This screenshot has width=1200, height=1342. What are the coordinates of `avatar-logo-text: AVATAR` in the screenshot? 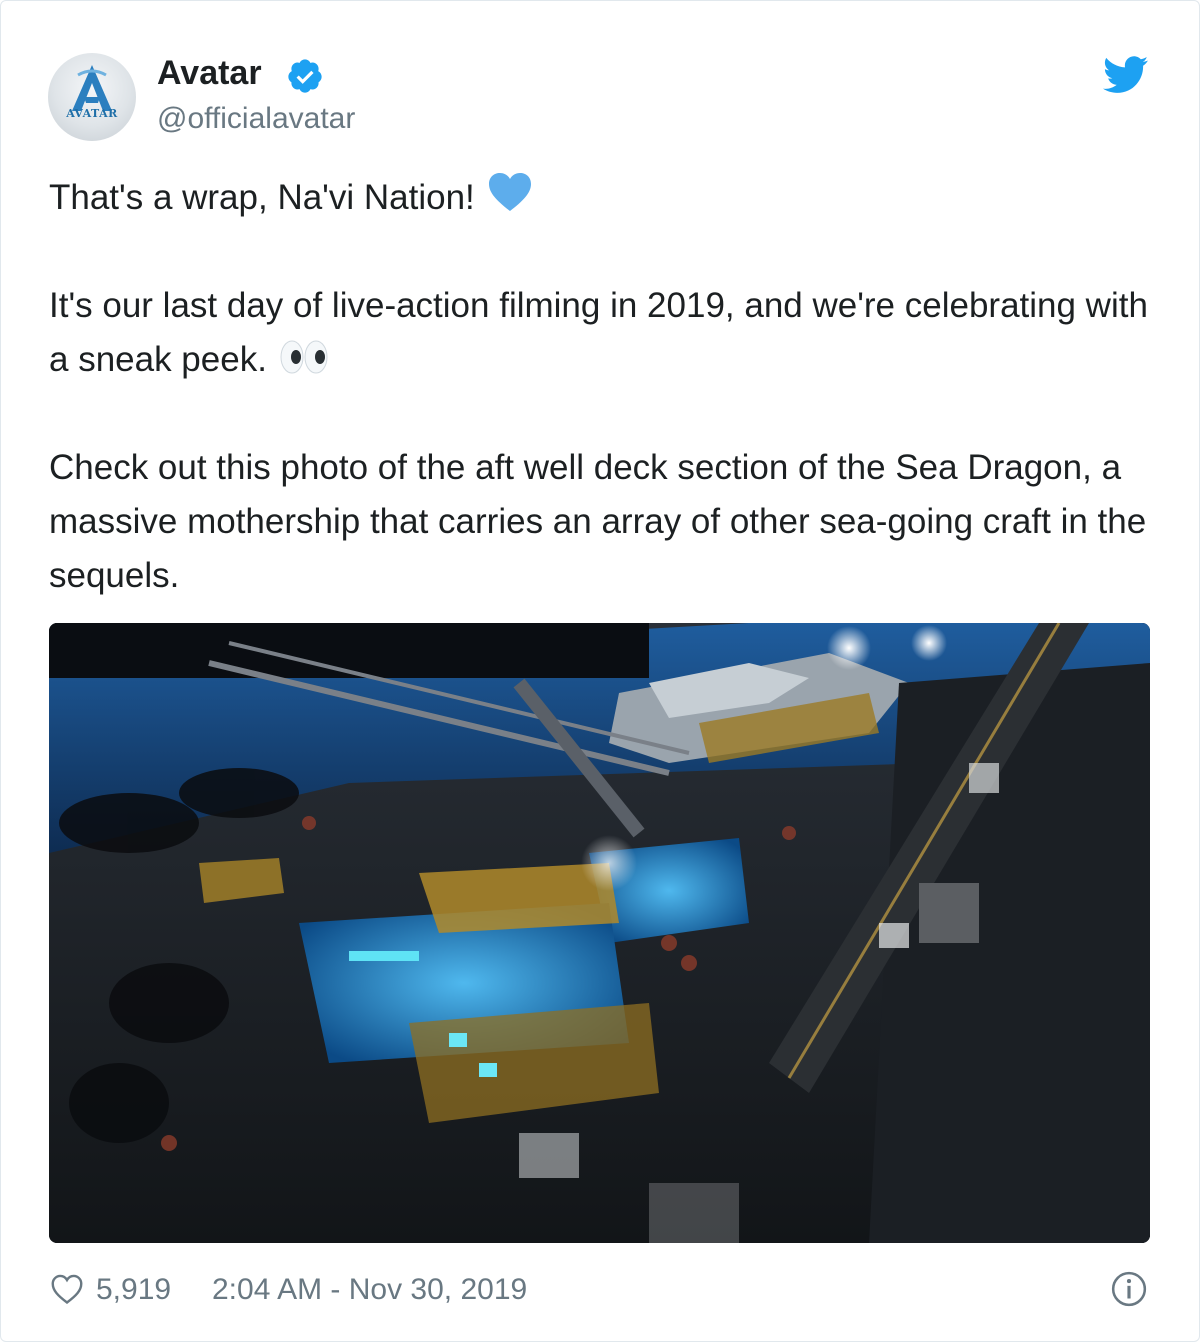 It's located at (92, 113).